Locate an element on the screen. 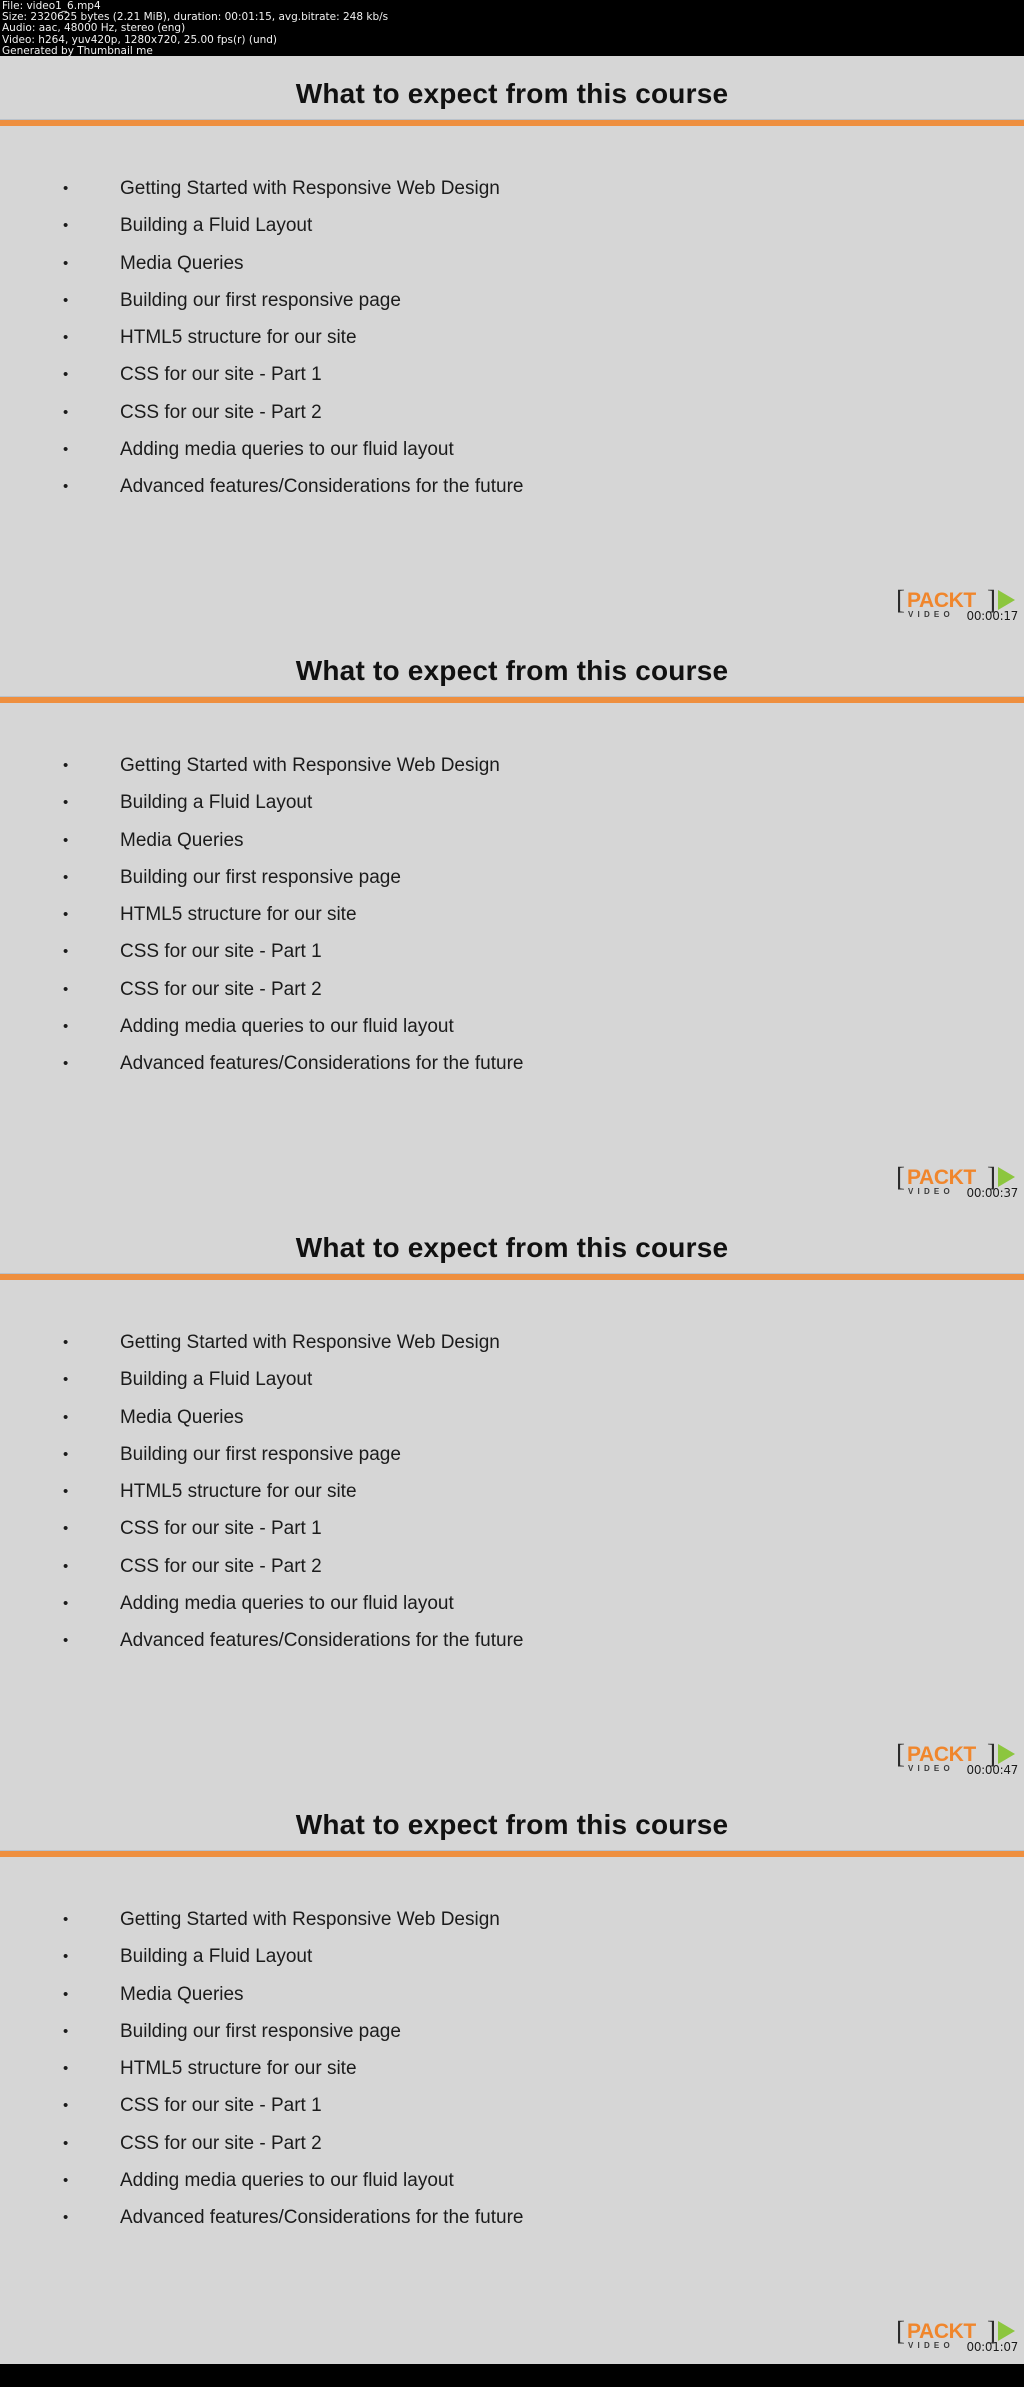 The width and height of the screenshot is (1024, 2387). slide-bullet-item: • CSS for our site - Part 2 is located at coordinates (512, 989).